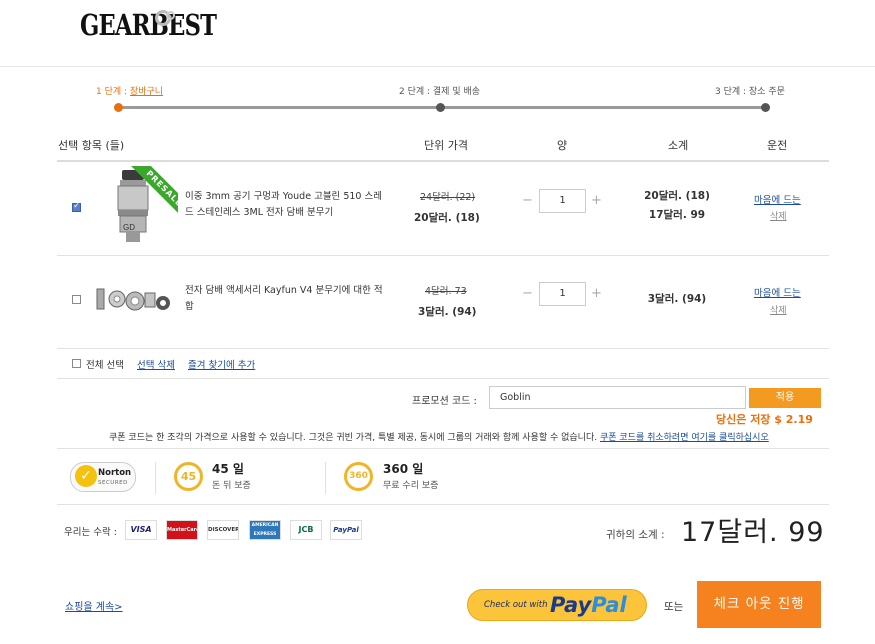  Describe the element at coordinates (134, 299) in the screenshot. I see `kayfun-parts-image` at that location.